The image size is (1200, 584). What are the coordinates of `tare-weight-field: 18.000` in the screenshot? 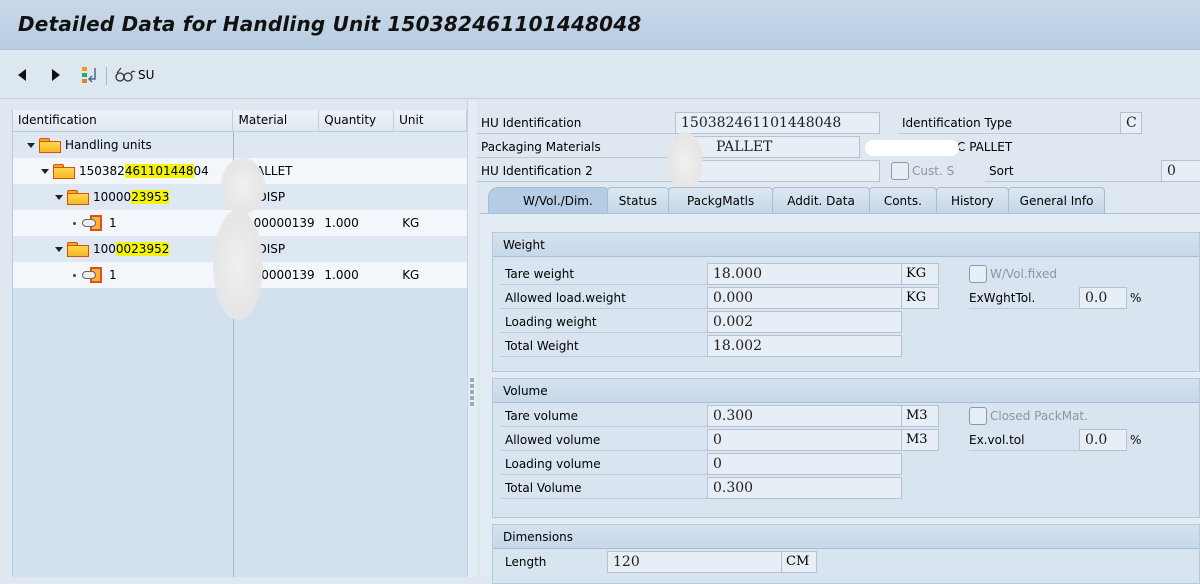 It's located at (804, 274).